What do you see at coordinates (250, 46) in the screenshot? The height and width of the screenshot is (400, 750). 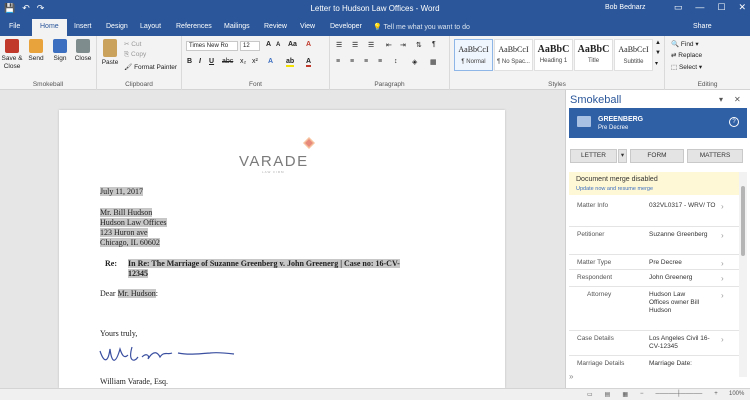 I see `font-size-select: 12` at bounding box center [250, 46].